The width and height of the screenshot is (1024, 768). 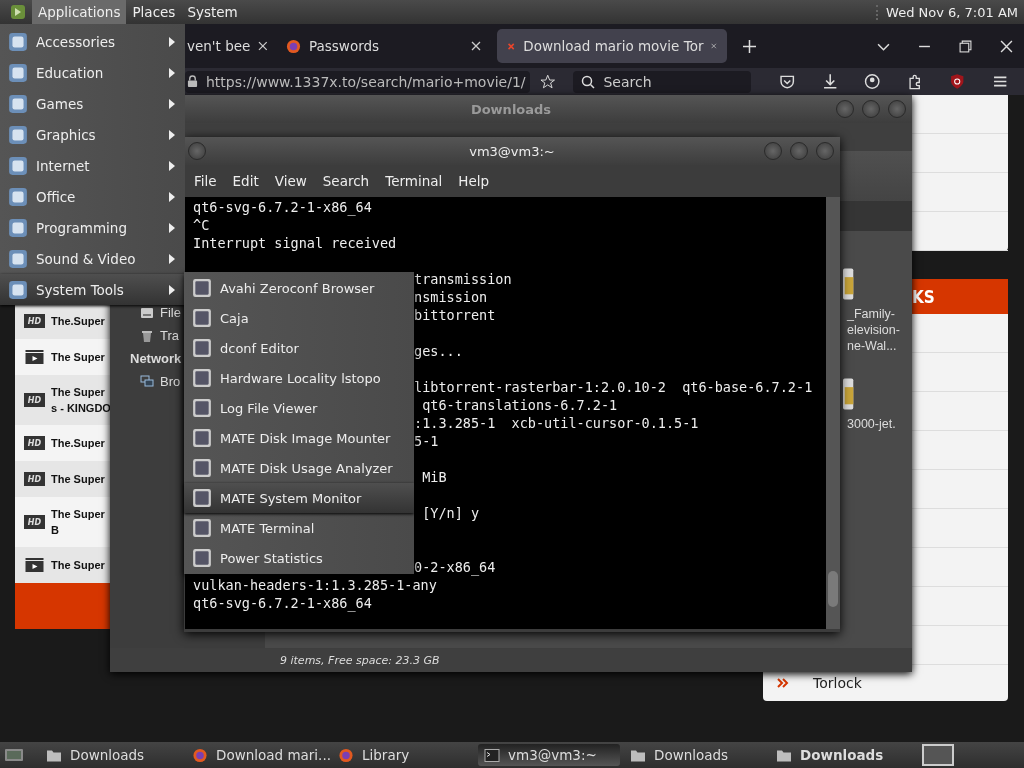 I want to click on pocket-icon, so click(x=787, y=81).